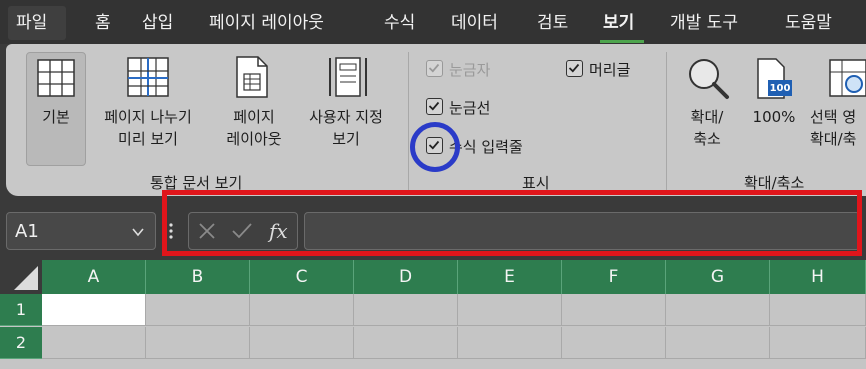 The width and height of the screenshot is (866, 369). Describe the element at coordinates (609, 70) in the screenshot. I see `headings-label: 머리글` at that location.